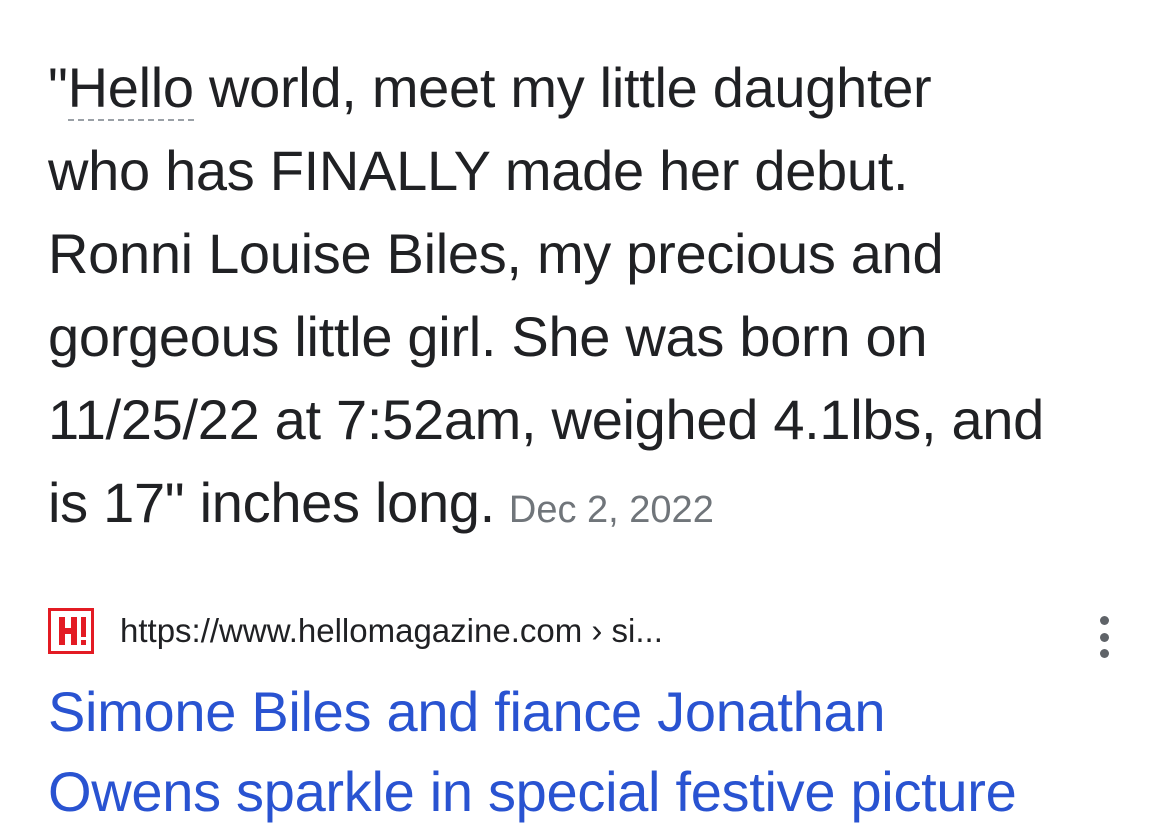  What do you see at coordinates (467, 711) in the screenshot?
I see `result-title-line-1: Simone Biles and fiance Jonathan` at bounding box center [467, 711].